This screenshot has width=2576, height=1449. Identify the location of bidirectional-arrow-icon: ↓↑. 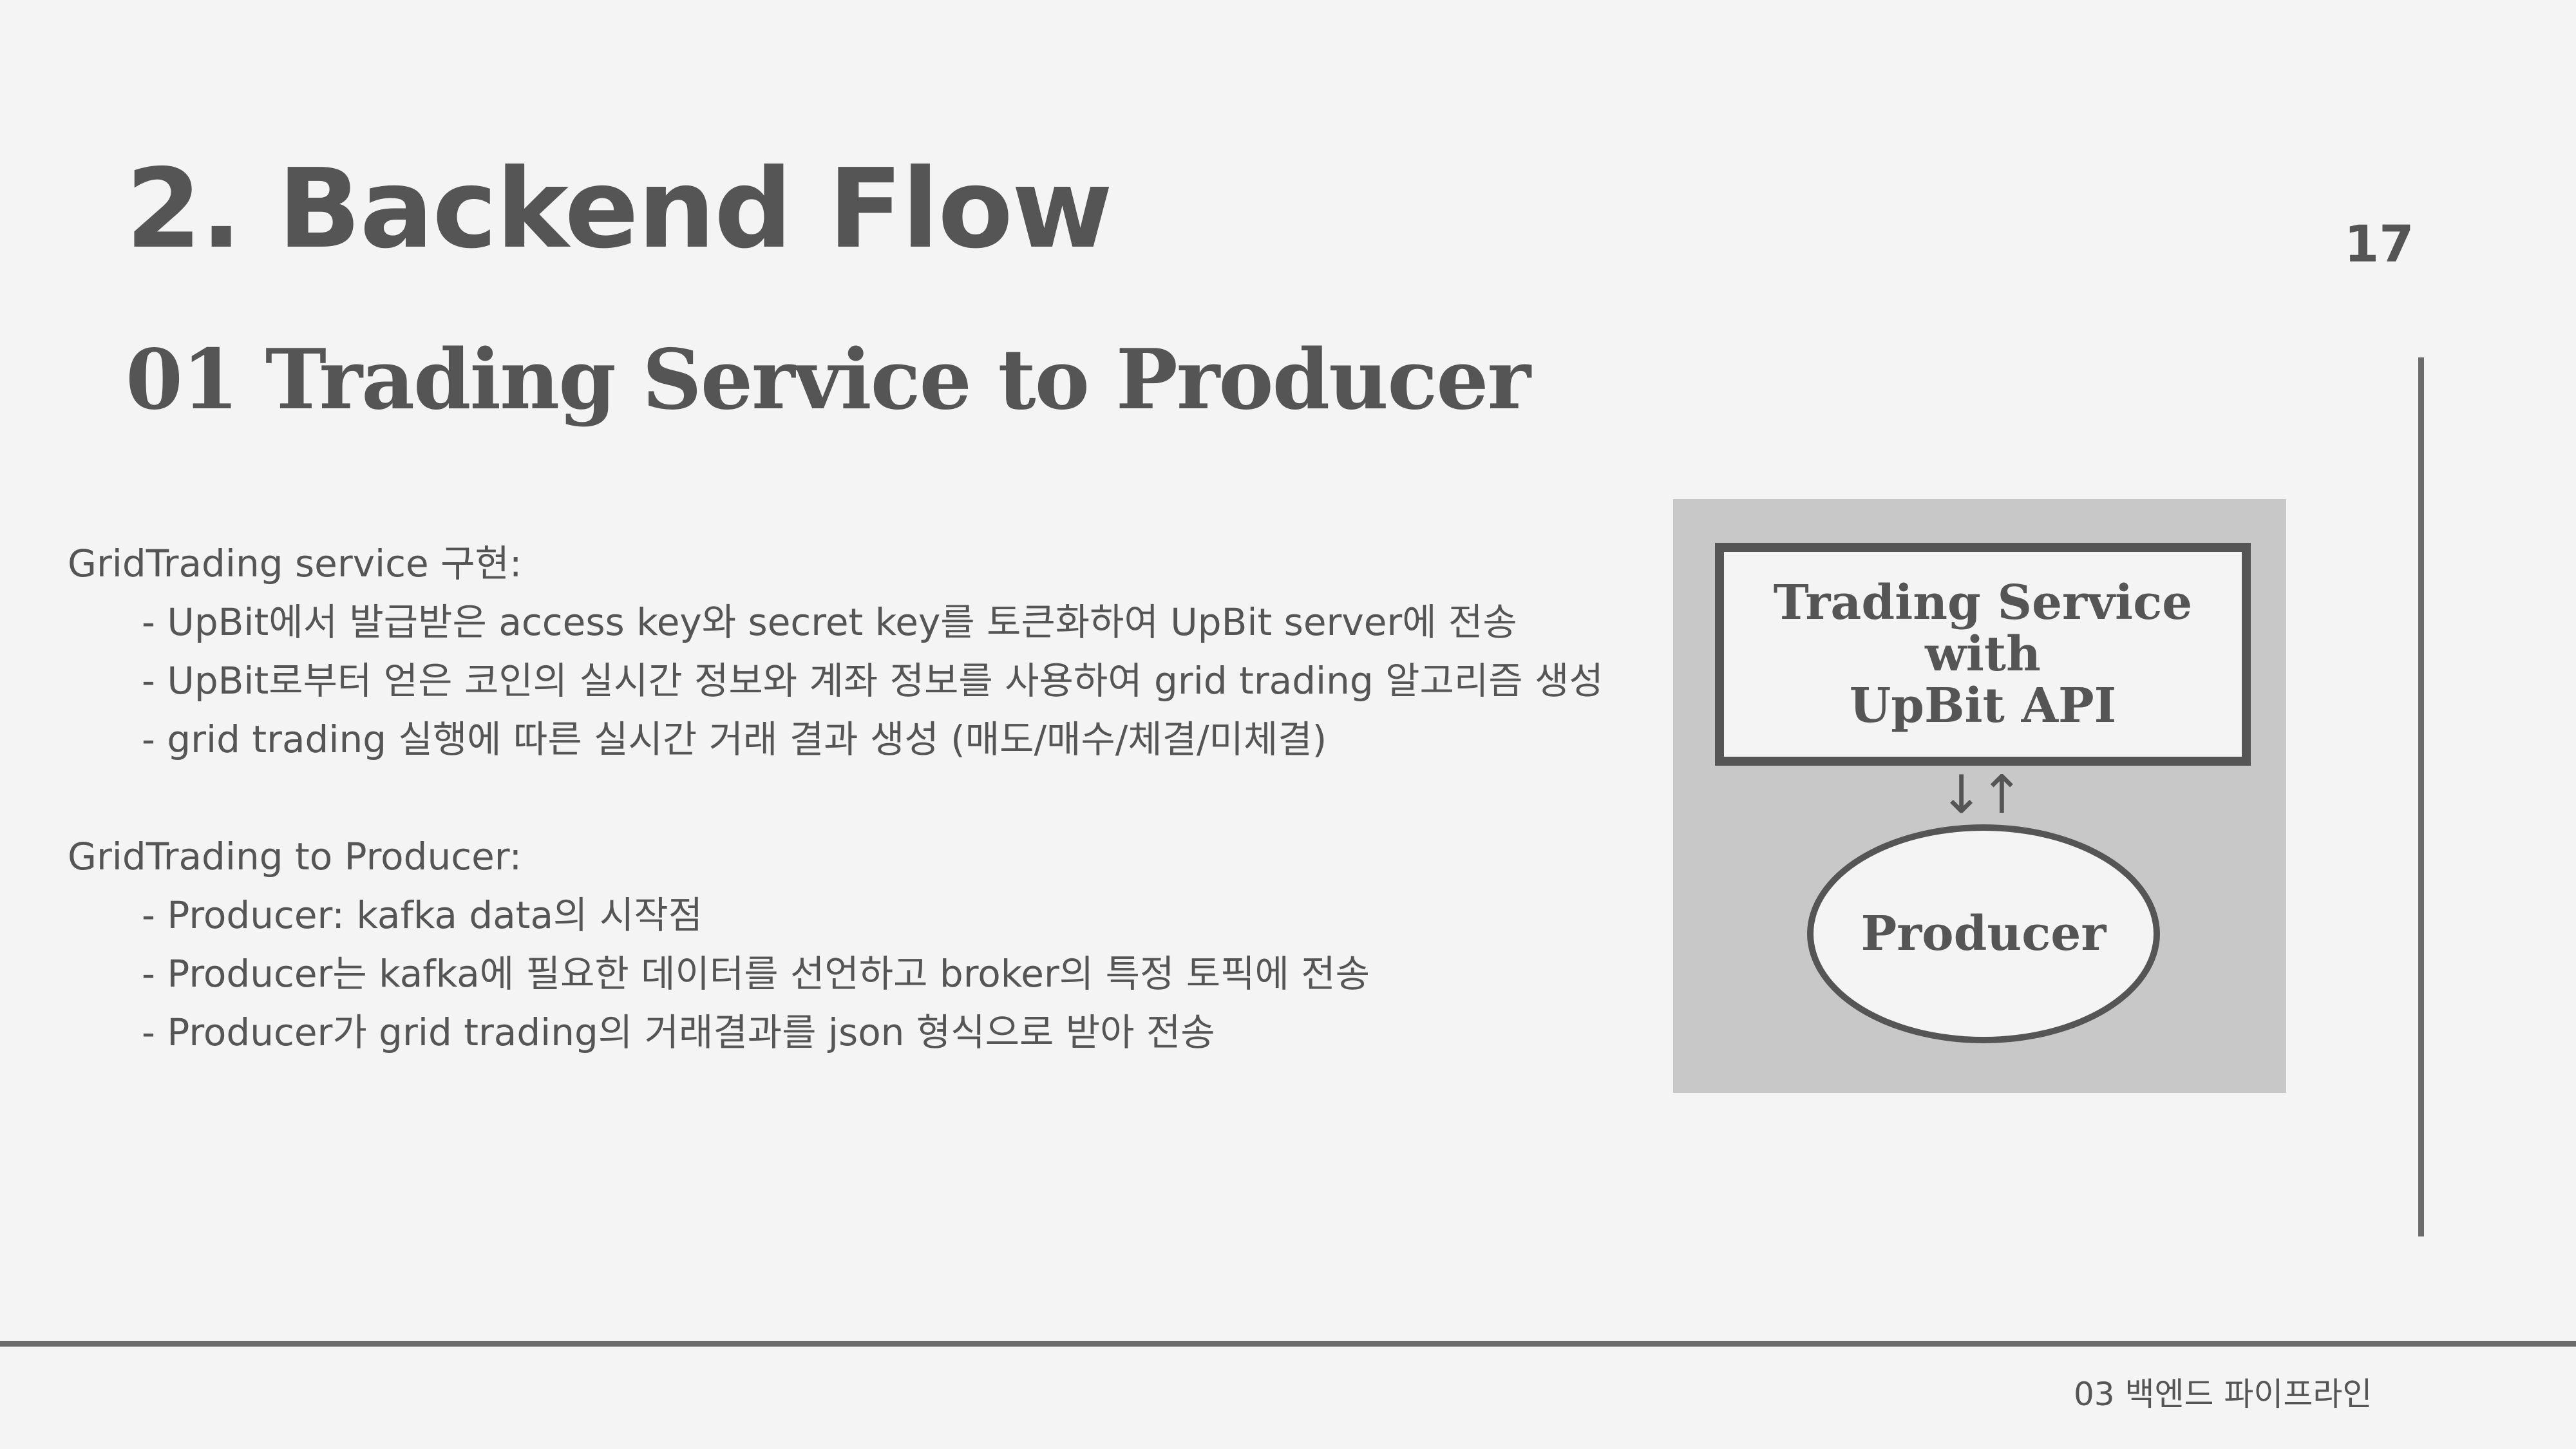
(1981, 795).